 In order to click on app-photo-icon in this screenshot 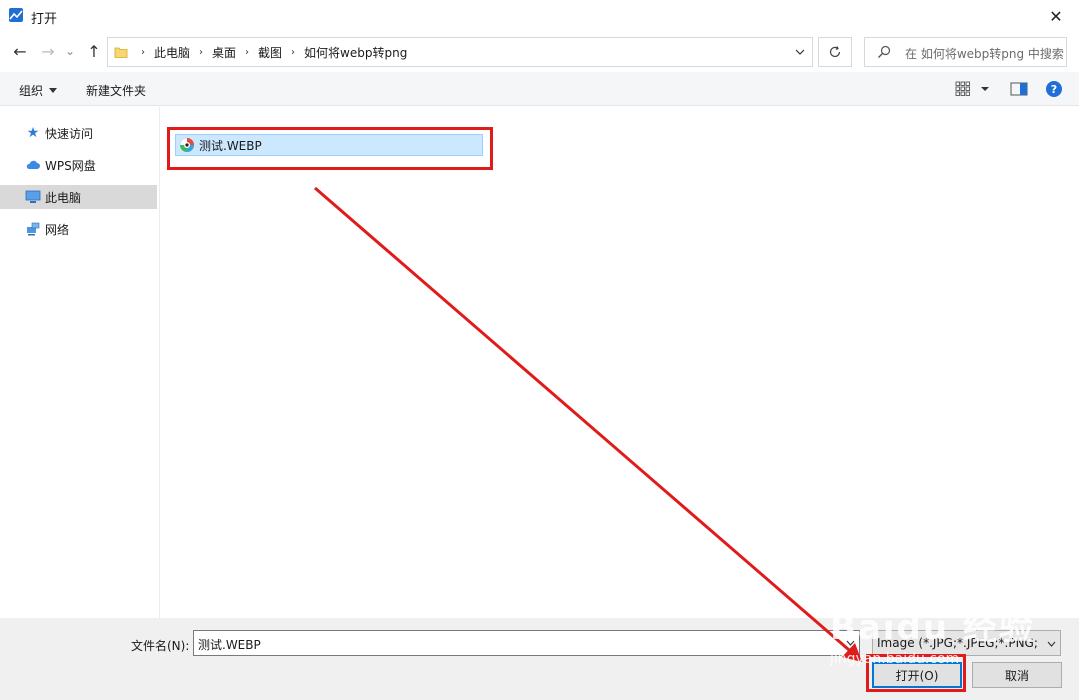, I will do `click(16, 15)`.